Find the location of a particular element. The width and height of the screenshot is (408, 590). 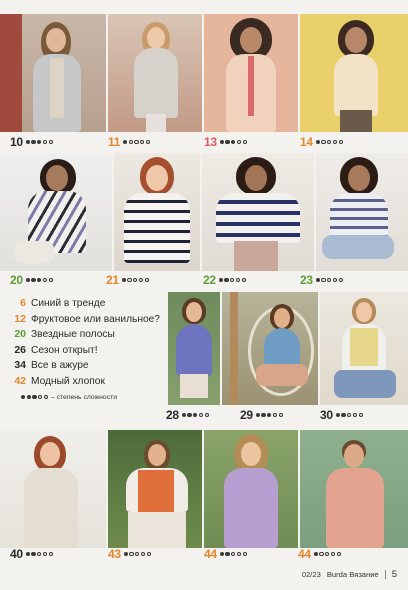

toc-item: 42 Модный хлопок is located at coordinates (87, 383).